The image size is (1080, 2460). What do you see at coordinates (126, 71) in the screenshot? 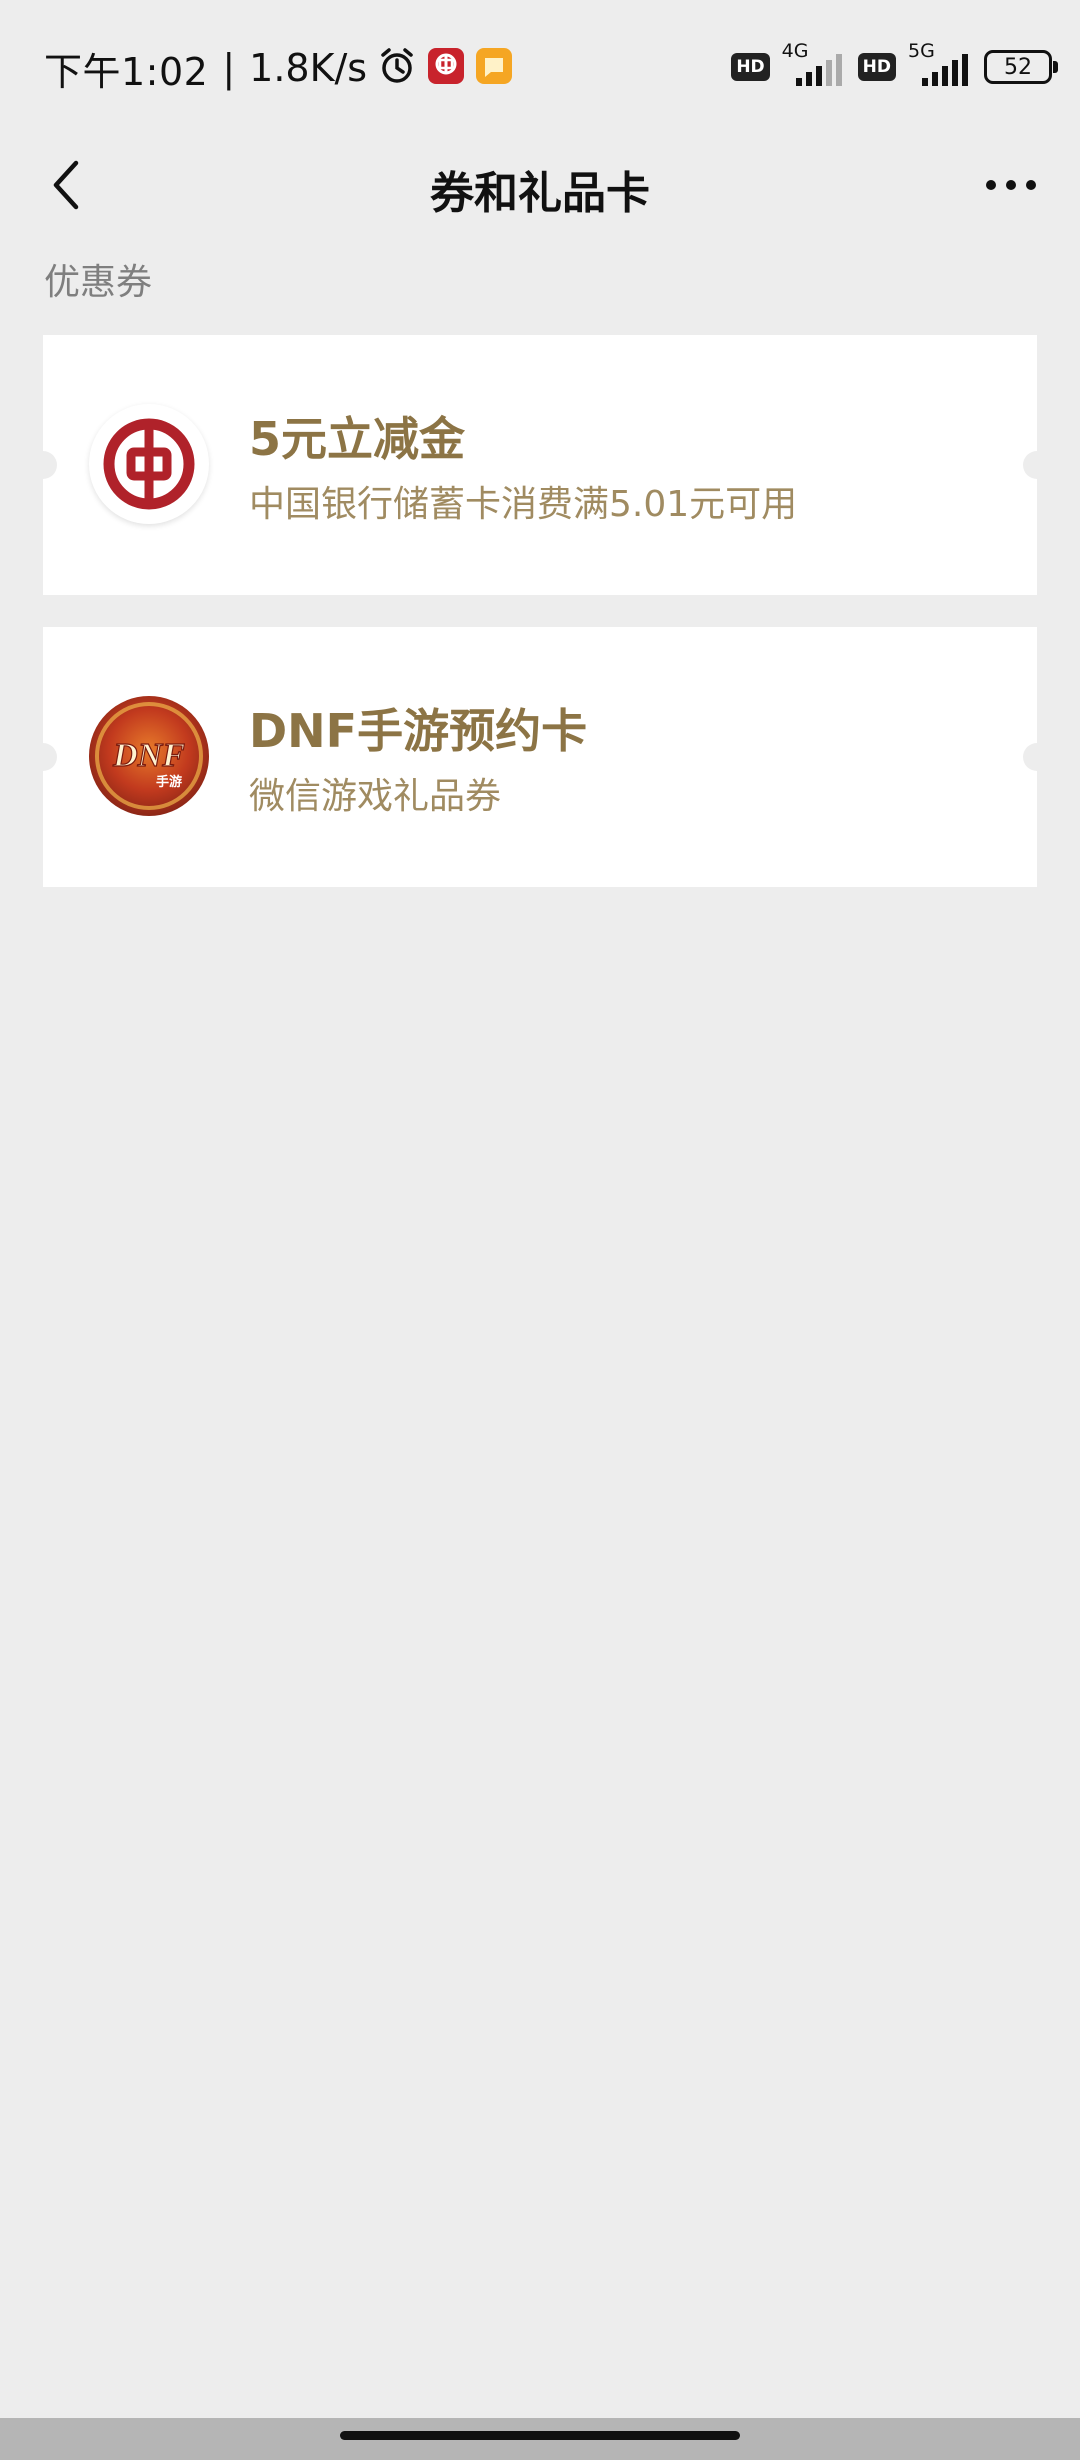
I see `status-time: 下午1:02` at bounding box center [126, 71].